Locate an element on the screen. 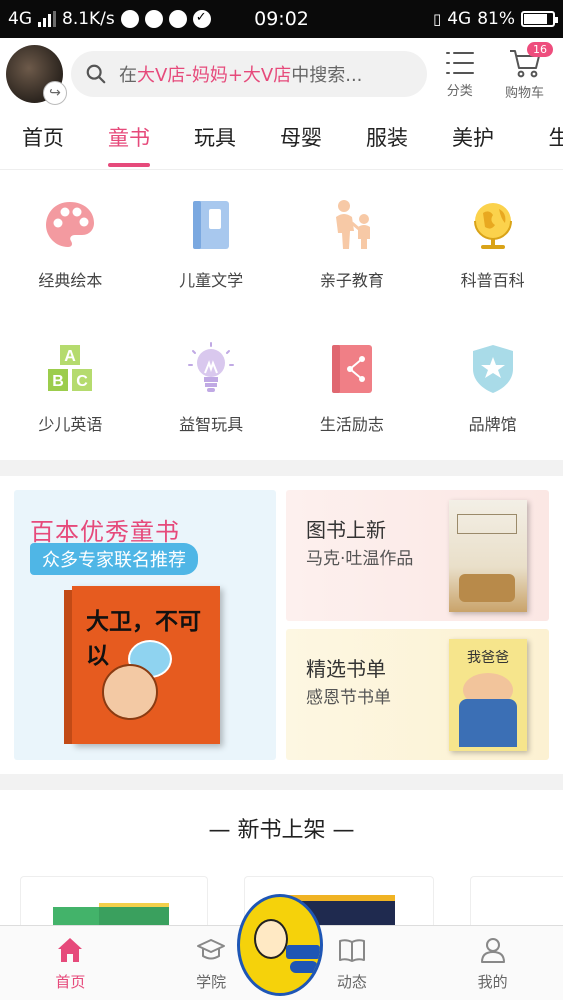  promo-book-list-card: 精选书单 感恩节书单 我爸爸 is located at coordinates (417, 694).